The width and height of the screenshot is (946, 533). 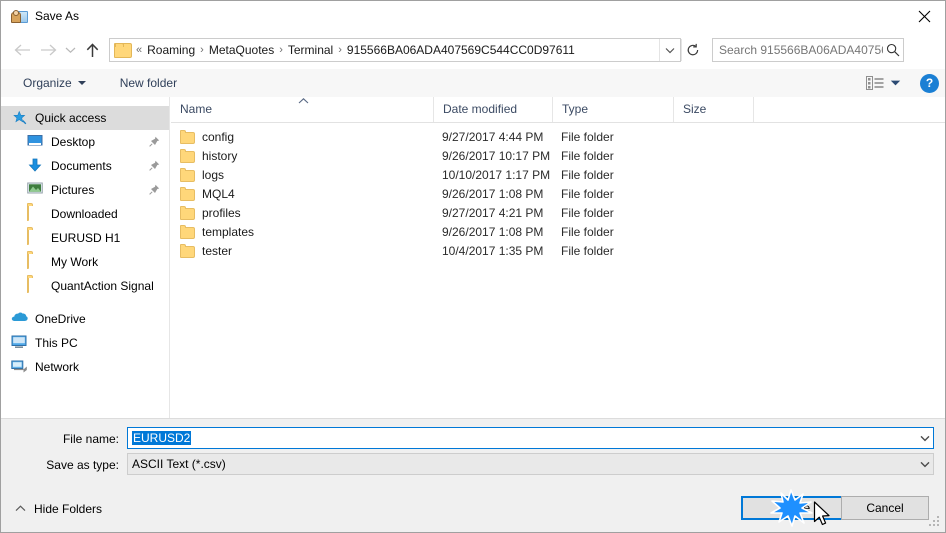 What do you see at coordinates (310, 50) in the screenshot?
I see `breadcrumb-item-terminal: Terminal` at bounding box center [310, 50].